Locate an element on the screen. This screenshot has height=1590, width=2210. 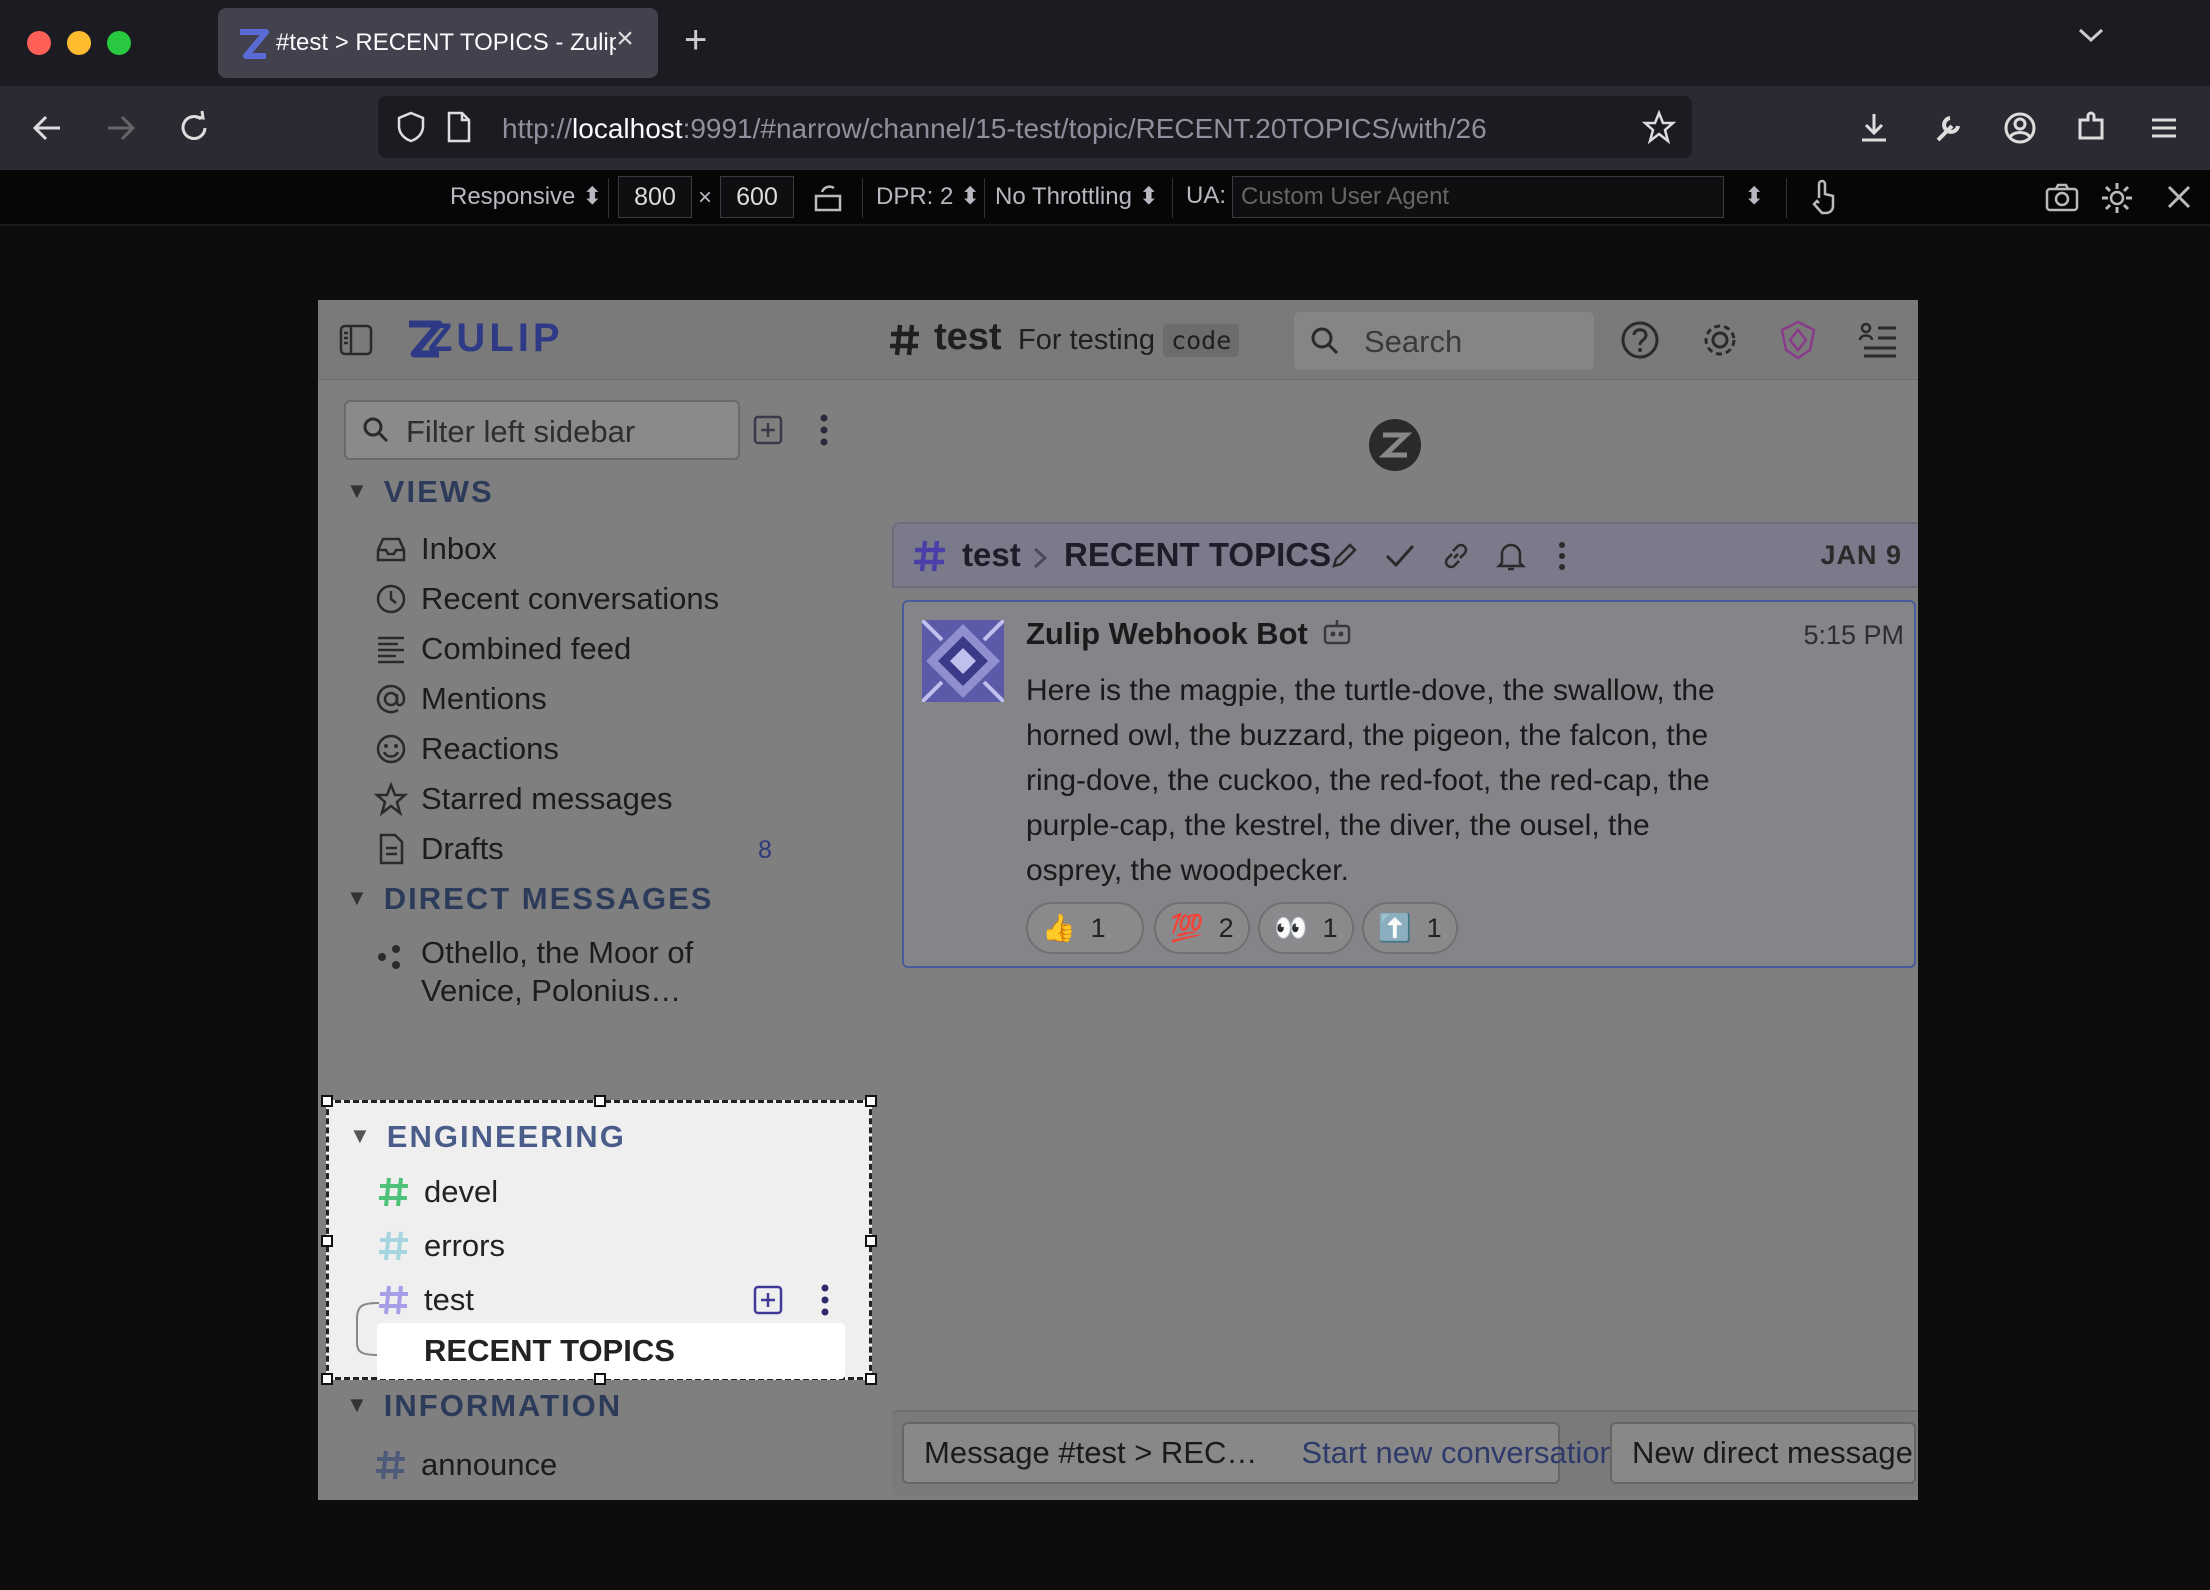
chevron-right-icon is located at coordinates (1040, 558).